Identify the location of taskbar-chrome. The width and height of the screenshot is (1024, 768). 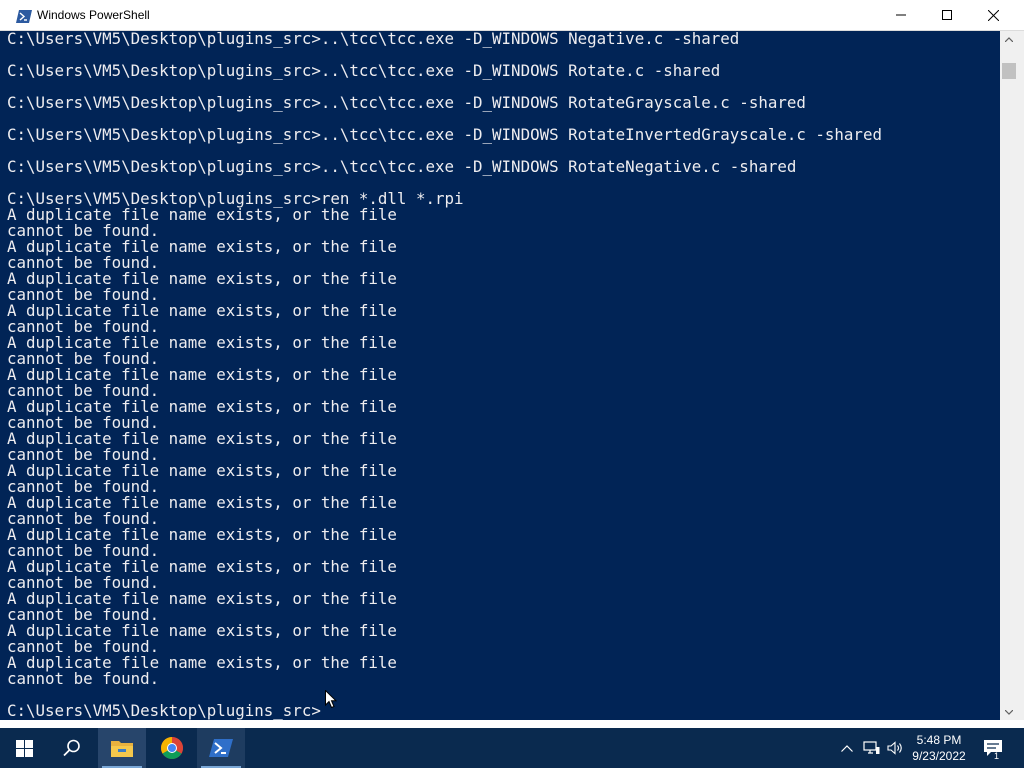
(172, 748).